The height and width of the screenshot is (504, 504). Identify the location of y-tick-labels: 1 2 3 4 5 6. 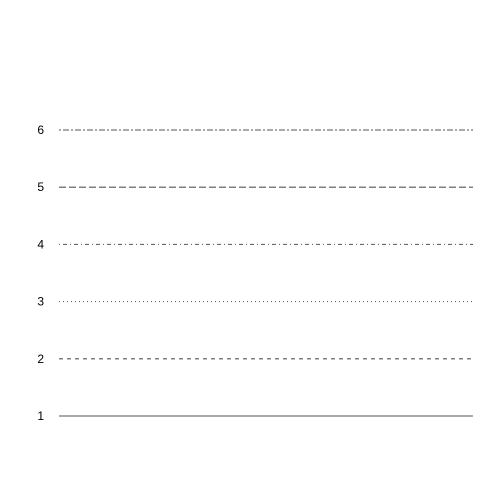
(40, 273).